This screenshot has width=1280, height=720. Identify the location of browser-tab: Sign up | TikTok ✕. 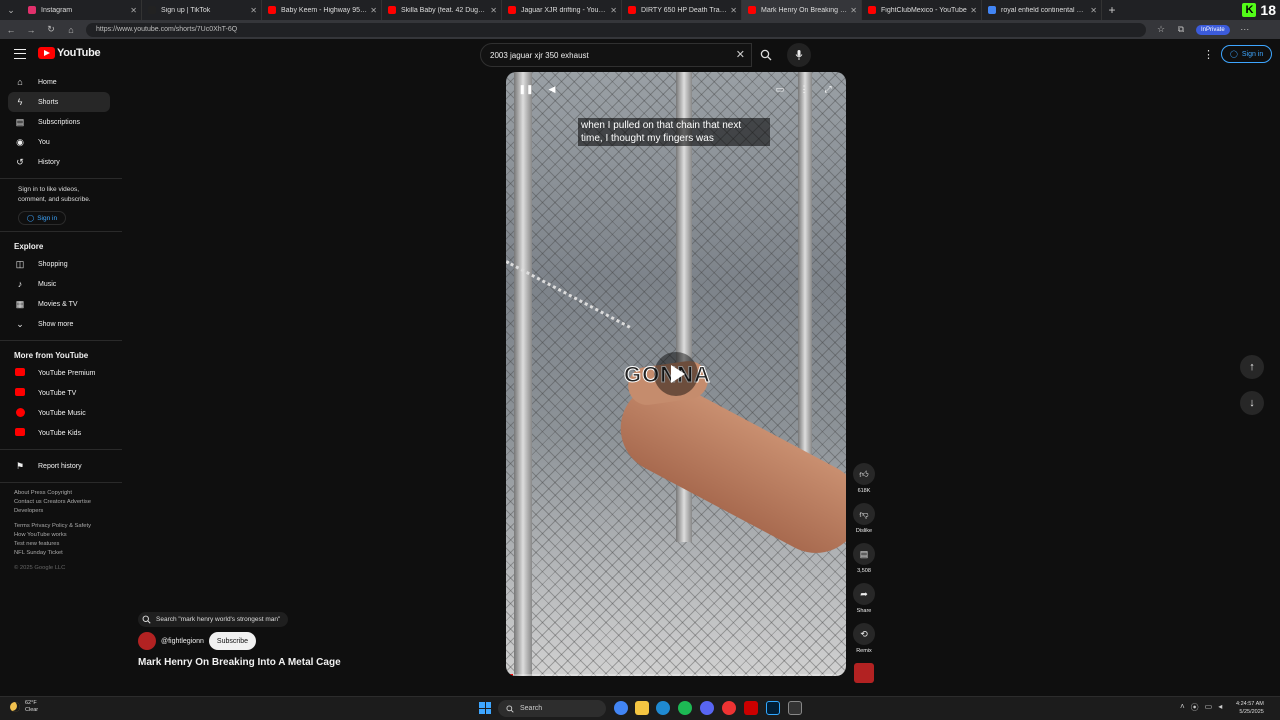
(202, 10).